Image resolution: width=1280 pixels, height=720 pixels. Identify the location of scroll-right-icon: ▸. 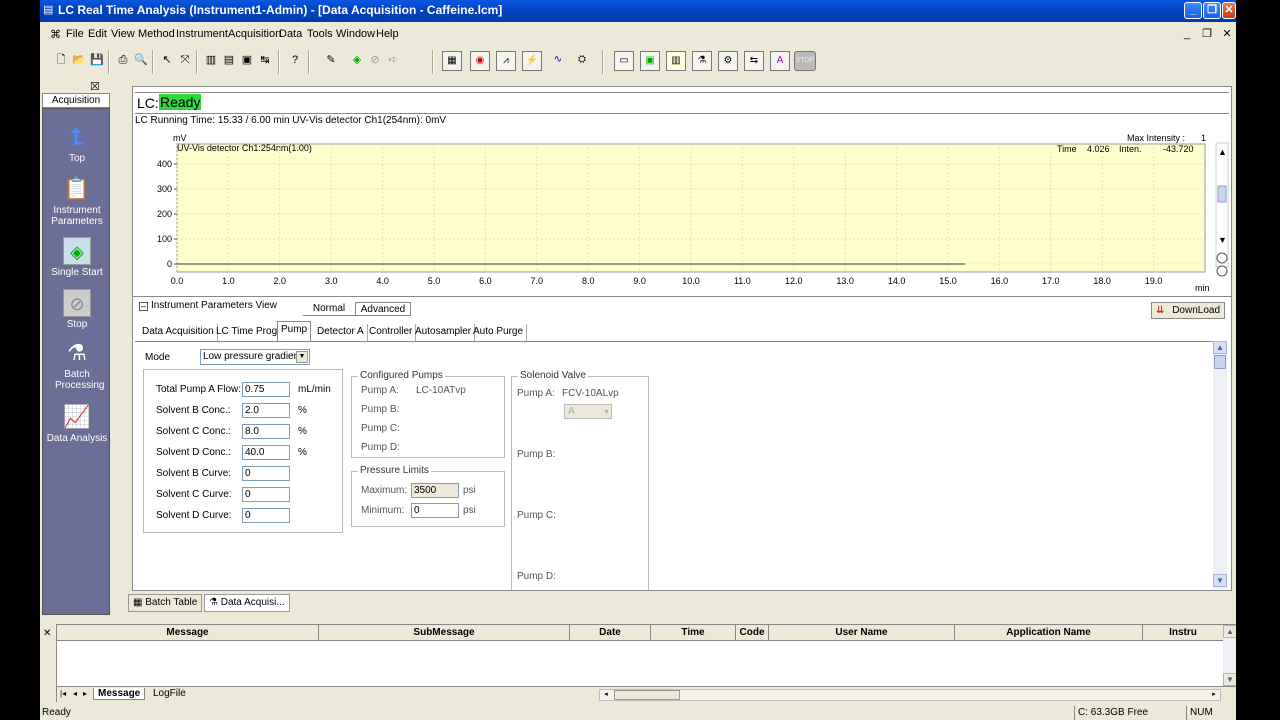
(1214, 695).